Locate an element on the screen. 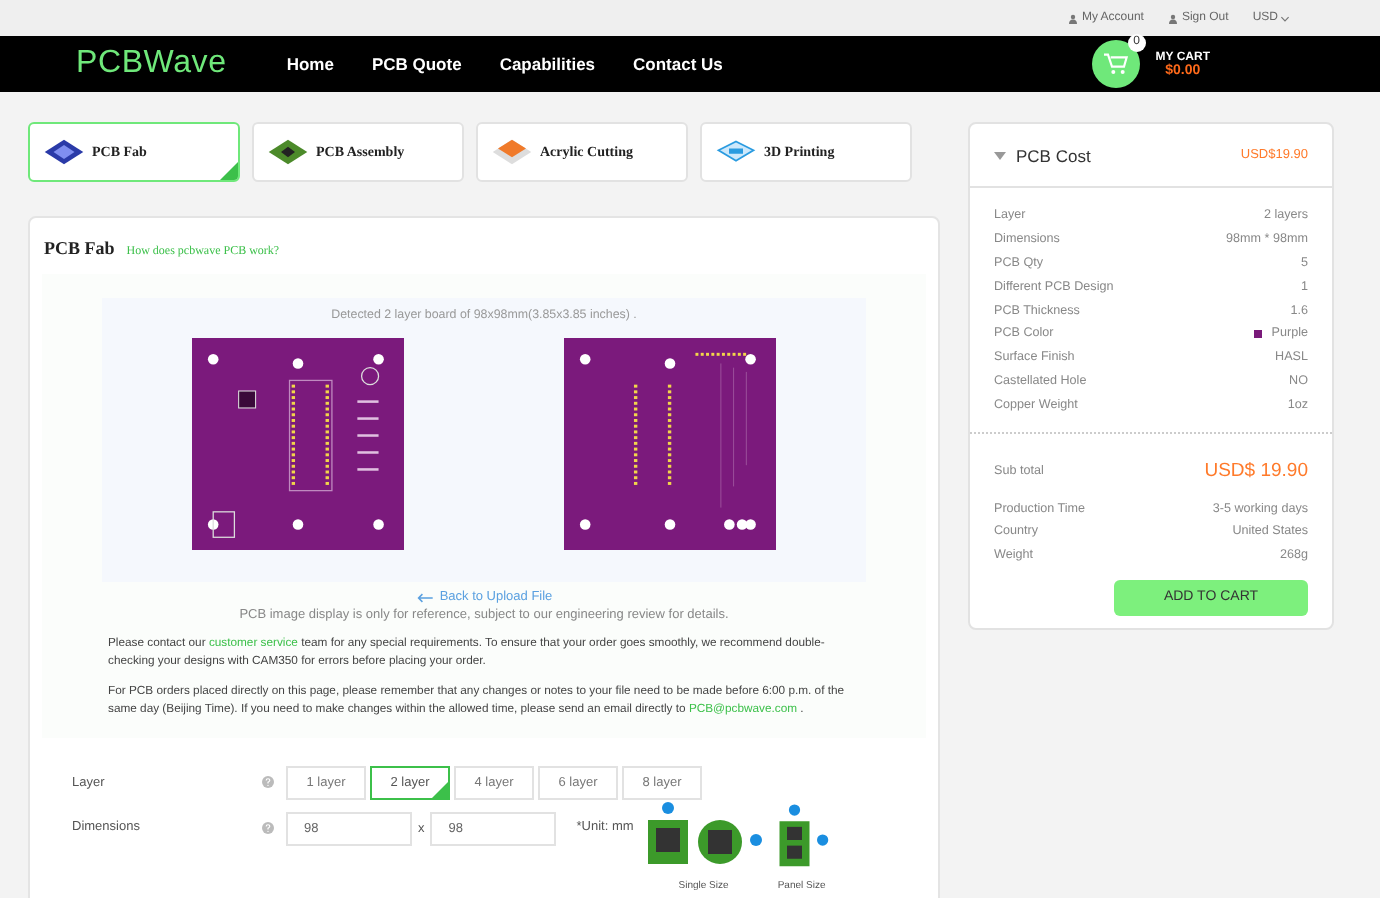 The height and width of the screenshot is (898, 1380). panel-title: PCB Cost is located at coordinates (1053, 155).